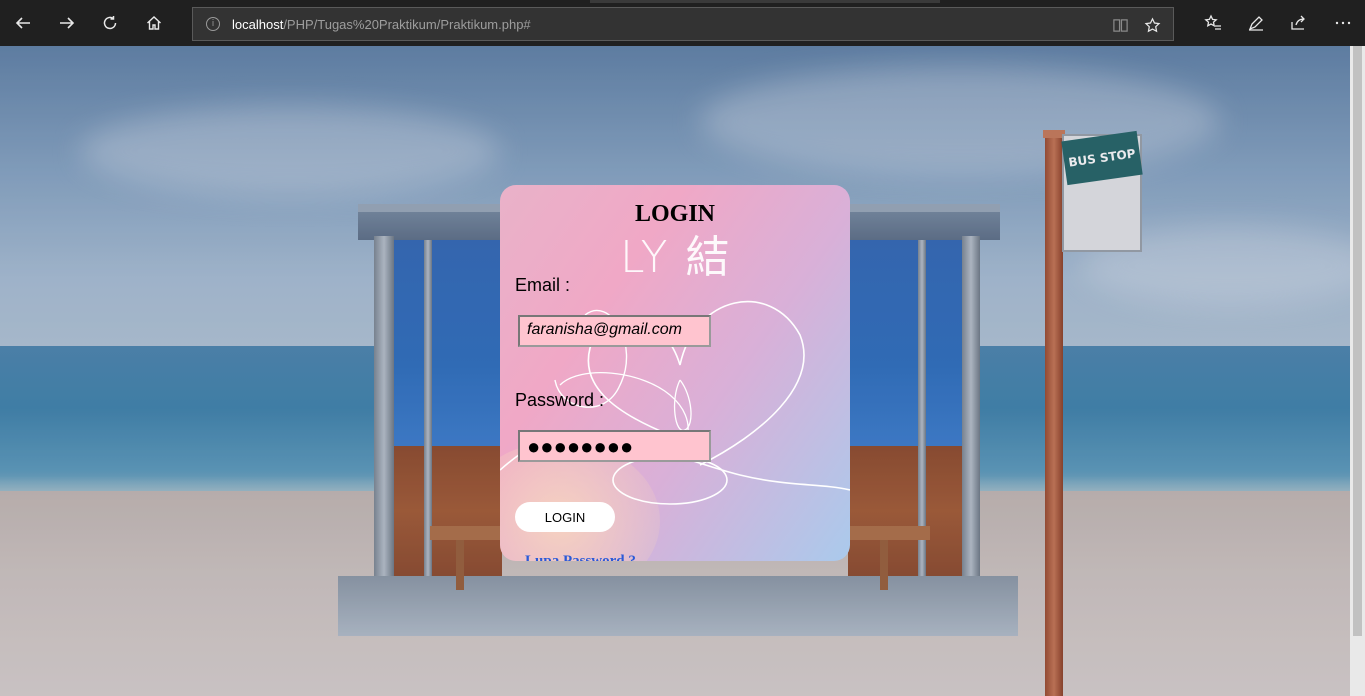  I want to click on star-icon, so click(1152, 25).